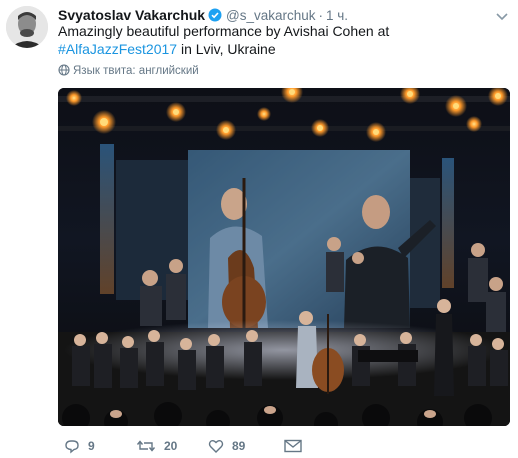 The height and width of the screenshot is (458, 518). Describe the element at coordinates (64, 70) in the screenshot. I see `globe-icon` at that location.